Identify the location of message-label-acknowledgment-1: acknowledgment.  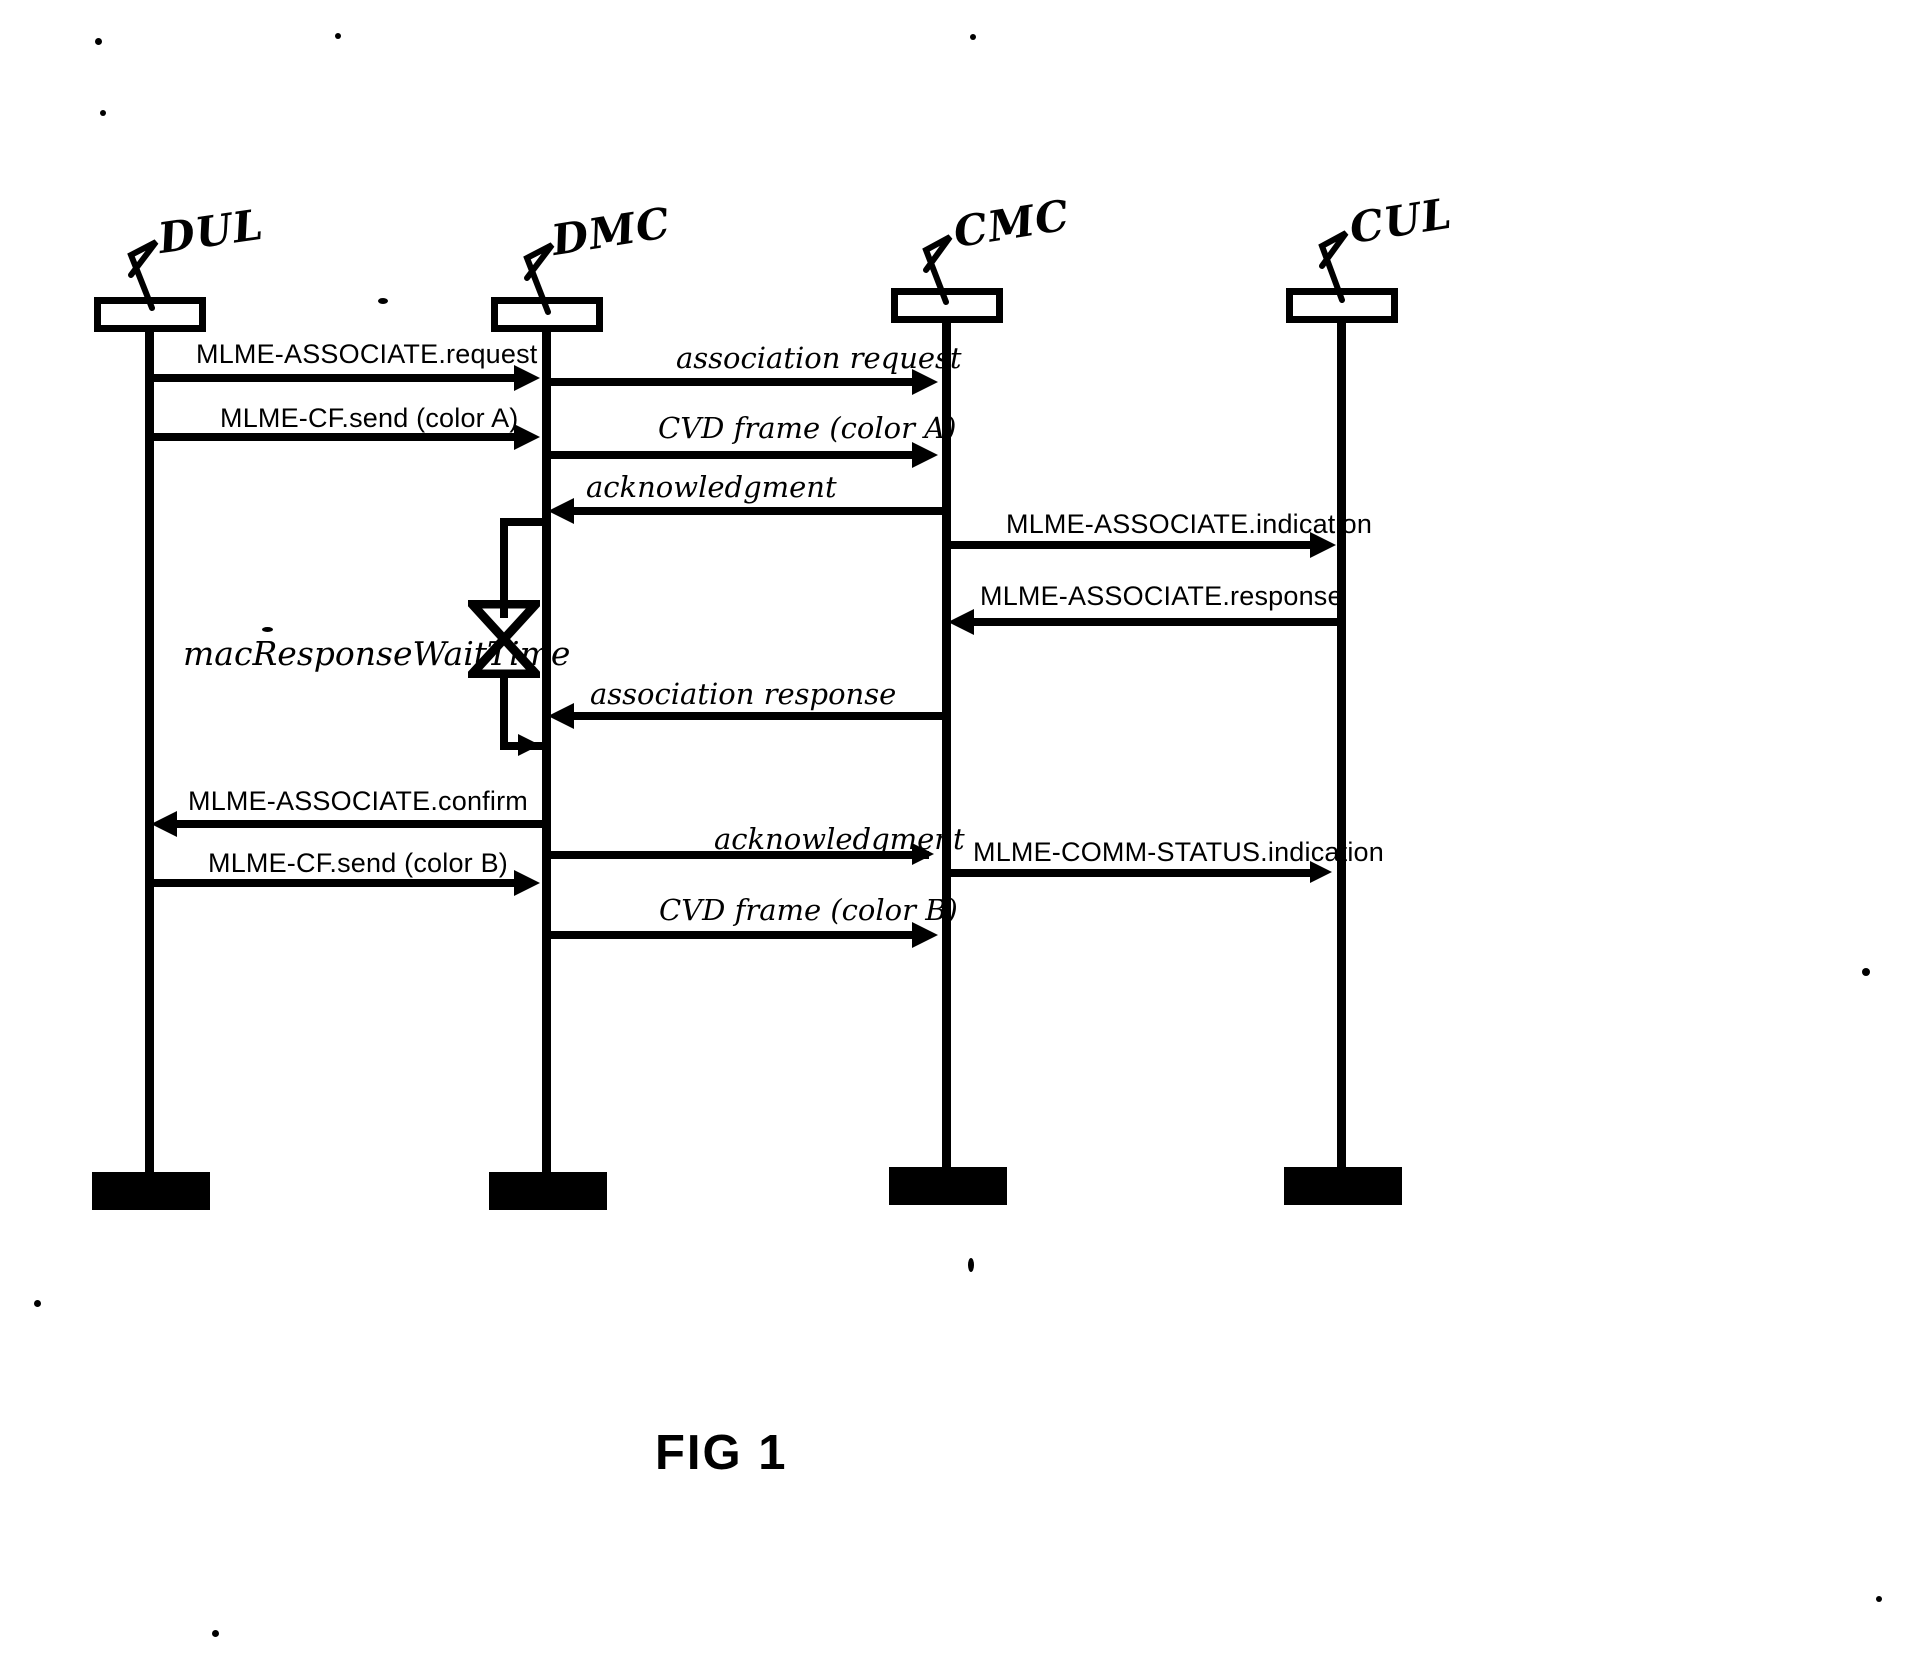
(711, 487).